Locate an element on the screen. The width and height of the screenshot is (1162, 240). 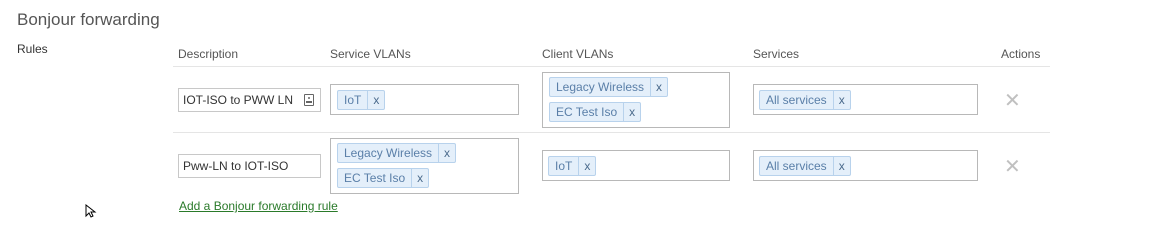
bonjour-forwarding-title: Bonjour forwarding is located at coordinates (88, 19).